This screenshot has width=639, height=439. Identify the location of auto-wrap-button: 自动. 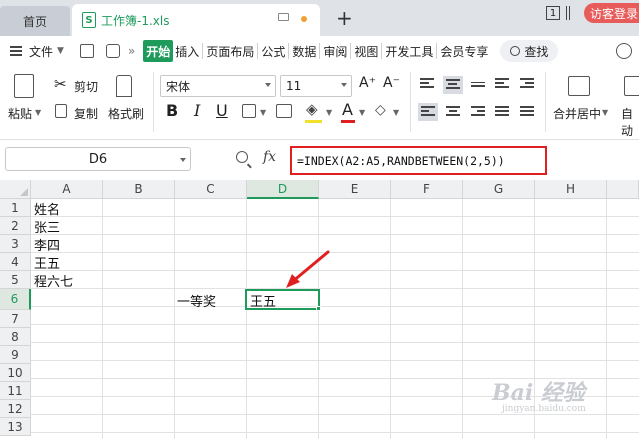
(630, 122).